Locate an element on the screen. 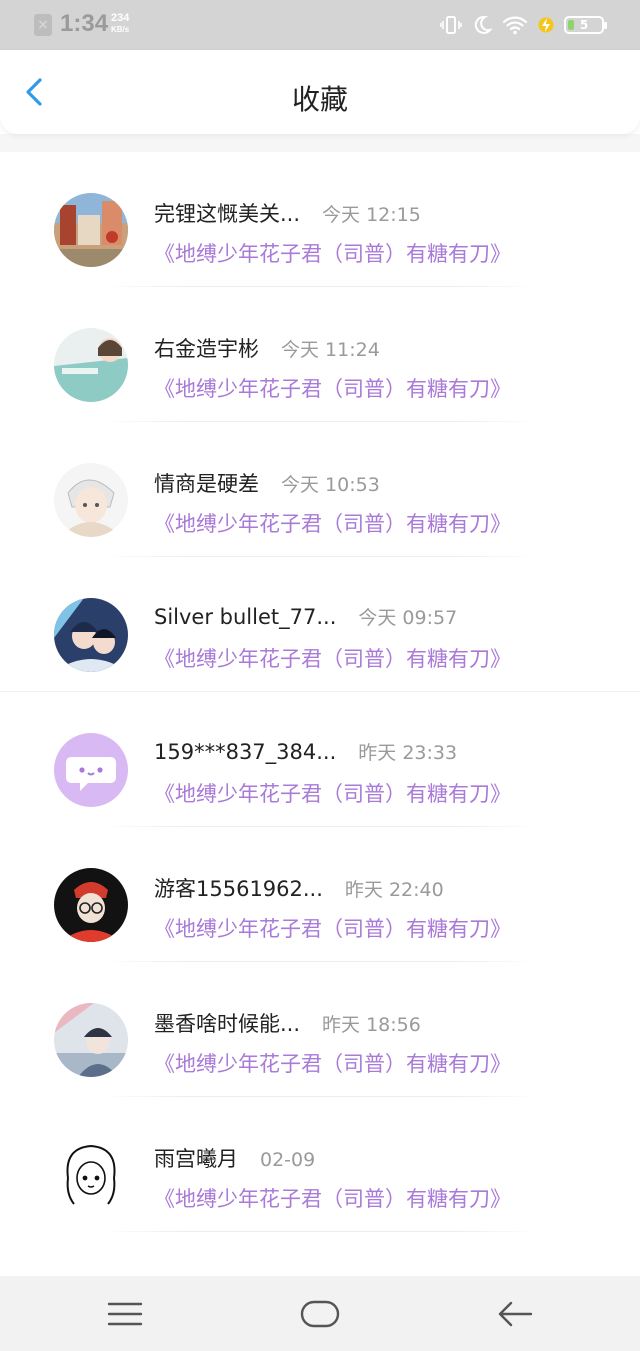  user-name: 右金造宇彬 is located at coordinates (206, 349).